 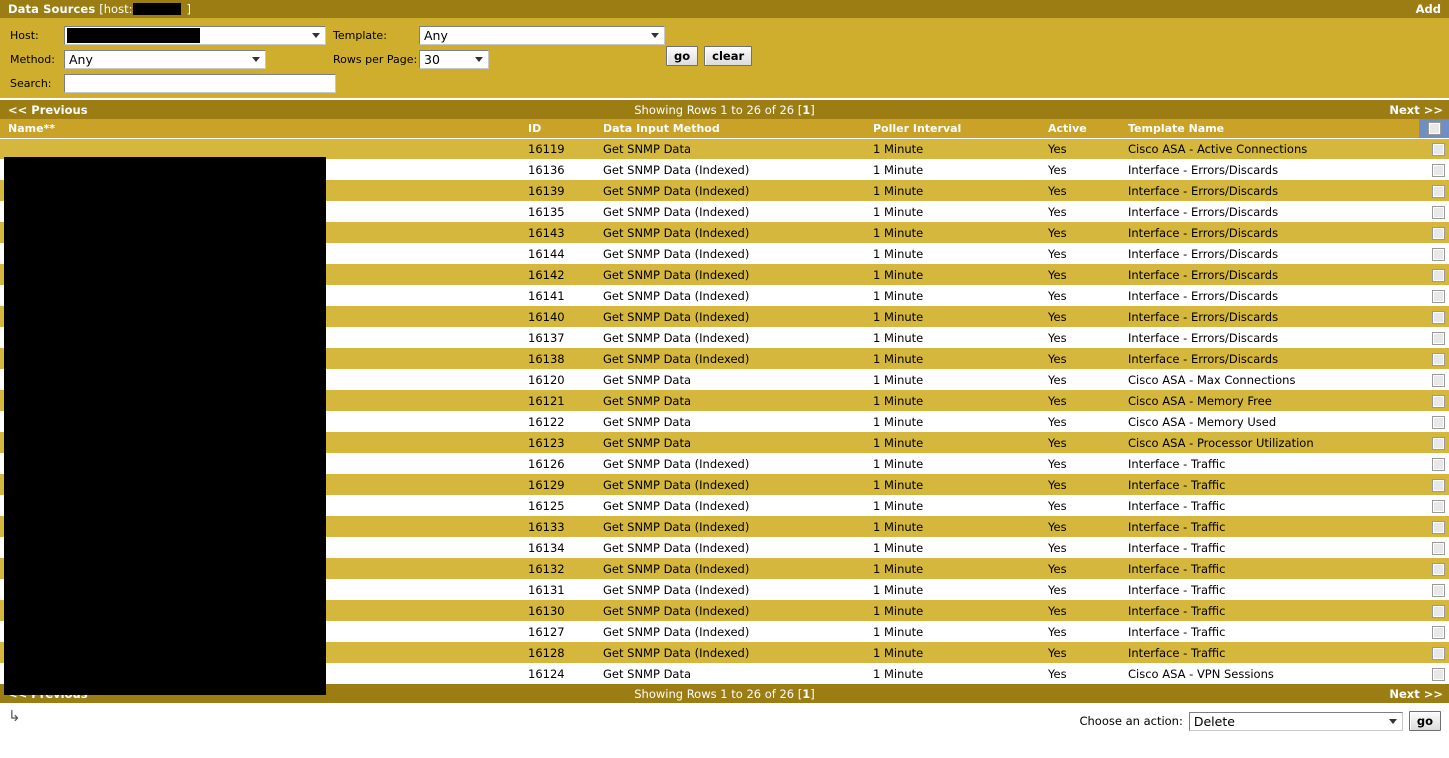 I want to click on cell-name, so click(x=260, y=148).